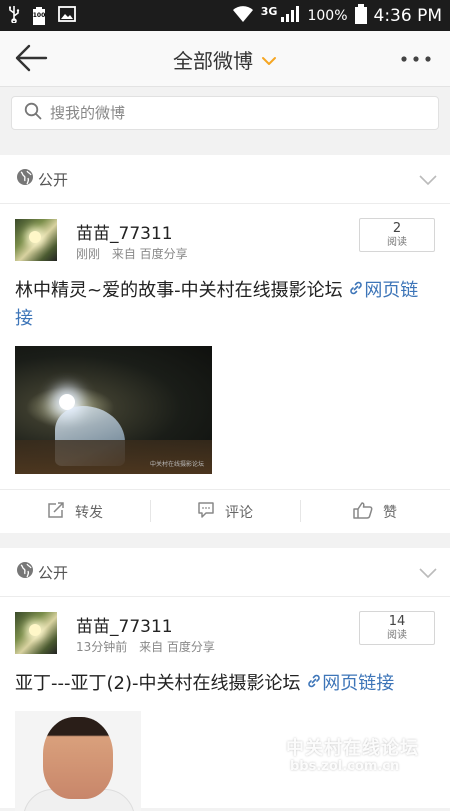 The height and width of the screenshot is (811, 450). Describe the element at coordinates (14, 16) in the screenshot. I see `usb-icon` at that location.